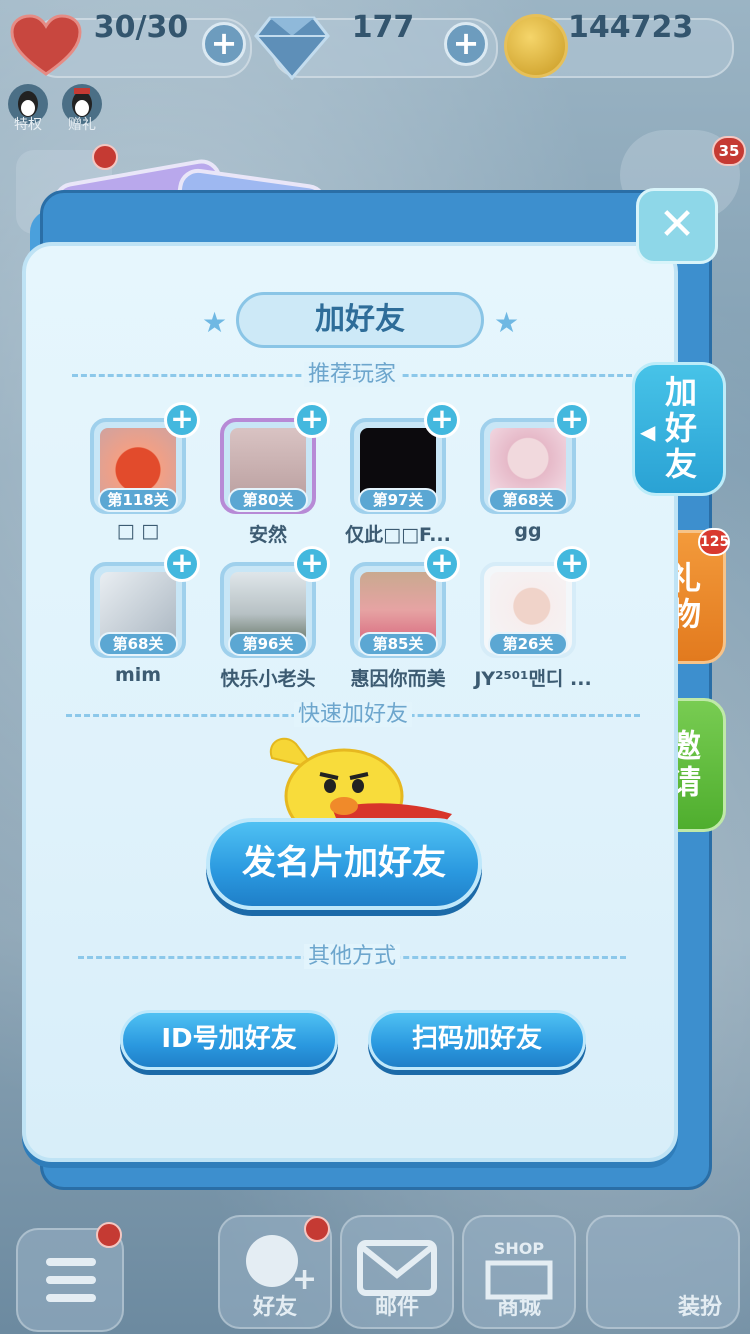 This screenshot has width=750, height=1334. Describe the element at coordinates (528, 644) in the screenshot. I see `player-level: 第26关` at that location.